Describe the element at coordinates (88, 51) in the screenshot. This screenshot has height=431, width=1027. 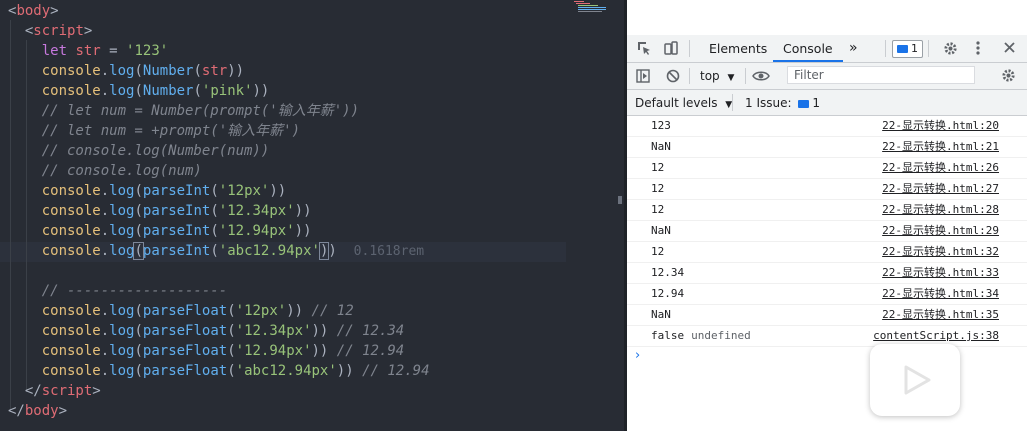
I see `code-line: let str = '123'` at that location.